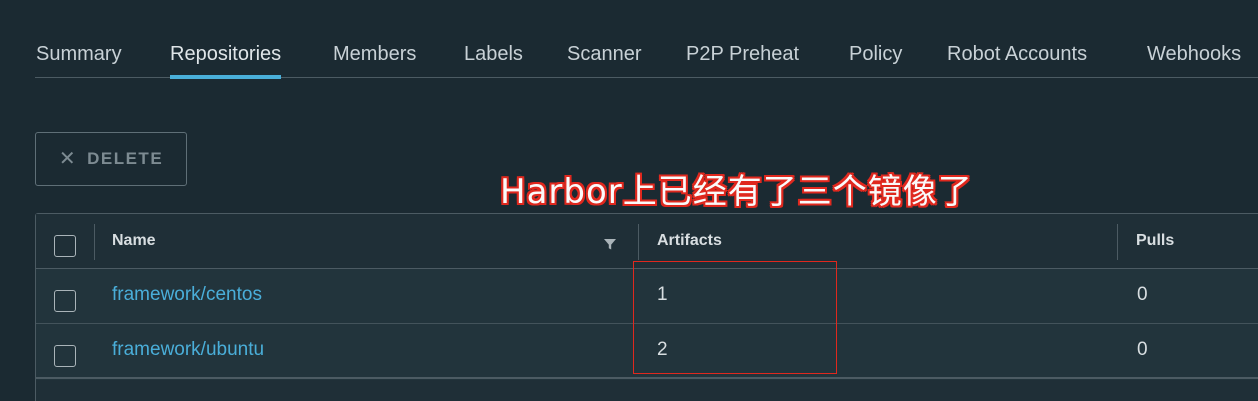 Image resolution: width=1258 pixels, height=401 pixels. I want to click on column-header-pulls: Pulls, so click(1155, 241).